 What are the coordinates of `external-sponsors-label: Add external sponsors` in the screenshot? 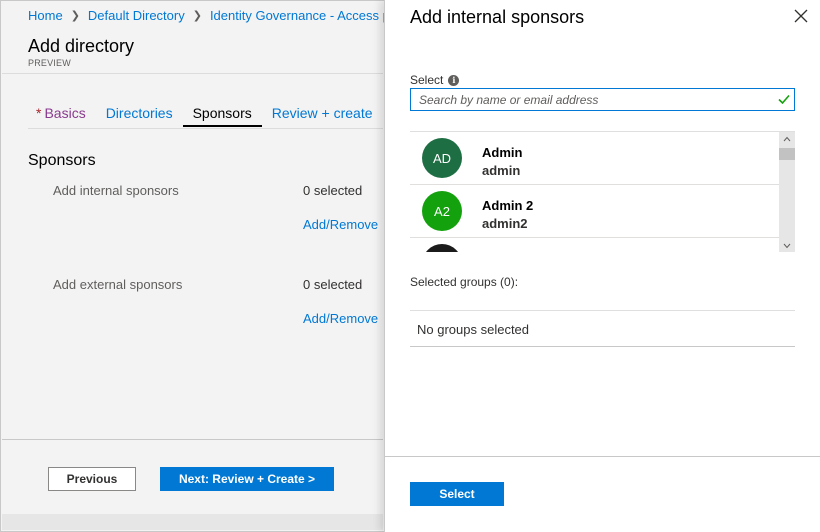 It's located at (118, 284).